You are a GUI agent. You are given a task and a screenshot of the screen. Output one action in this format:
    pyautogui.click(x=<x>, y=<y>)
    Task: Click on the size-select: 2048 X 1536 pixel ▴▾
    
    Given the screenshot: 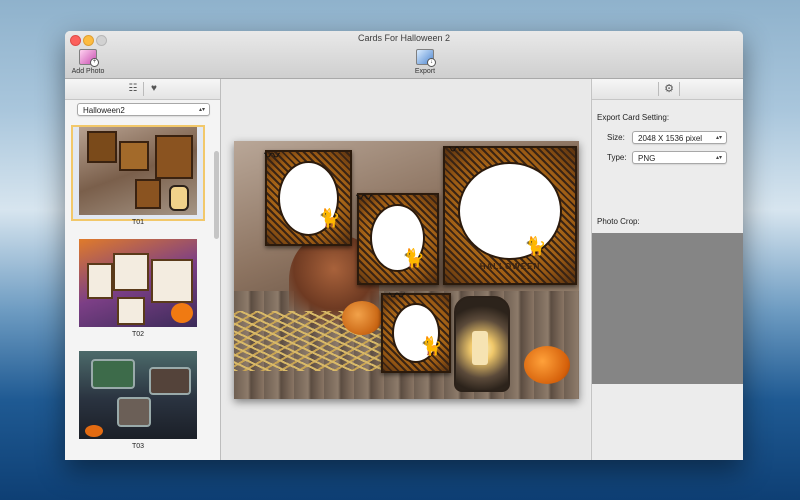 What is the action you would take?
    pyautogui.click(x=679, y=137)
    